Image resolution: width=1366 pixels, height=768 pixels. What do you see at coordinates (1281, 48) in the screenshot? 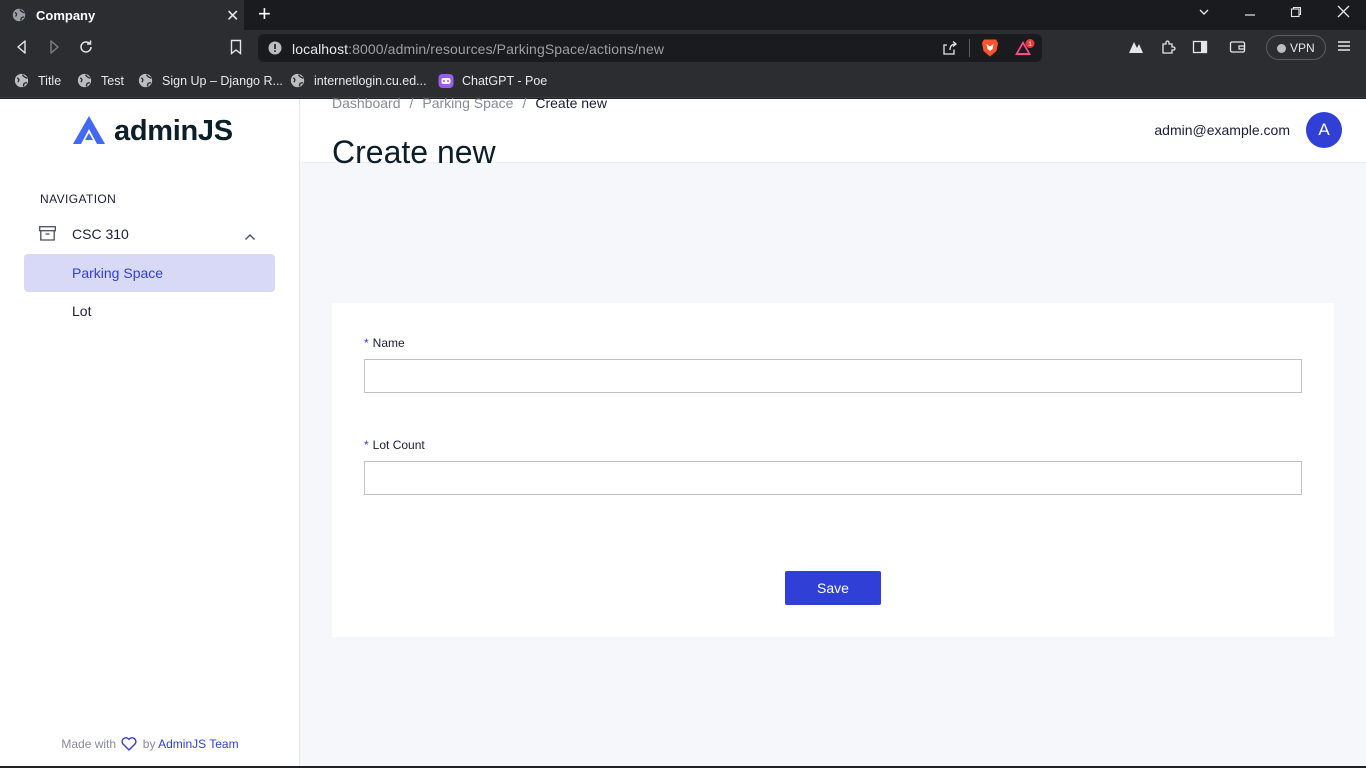
I see `vpn-status-icon` at bounding box center [1281, 48].